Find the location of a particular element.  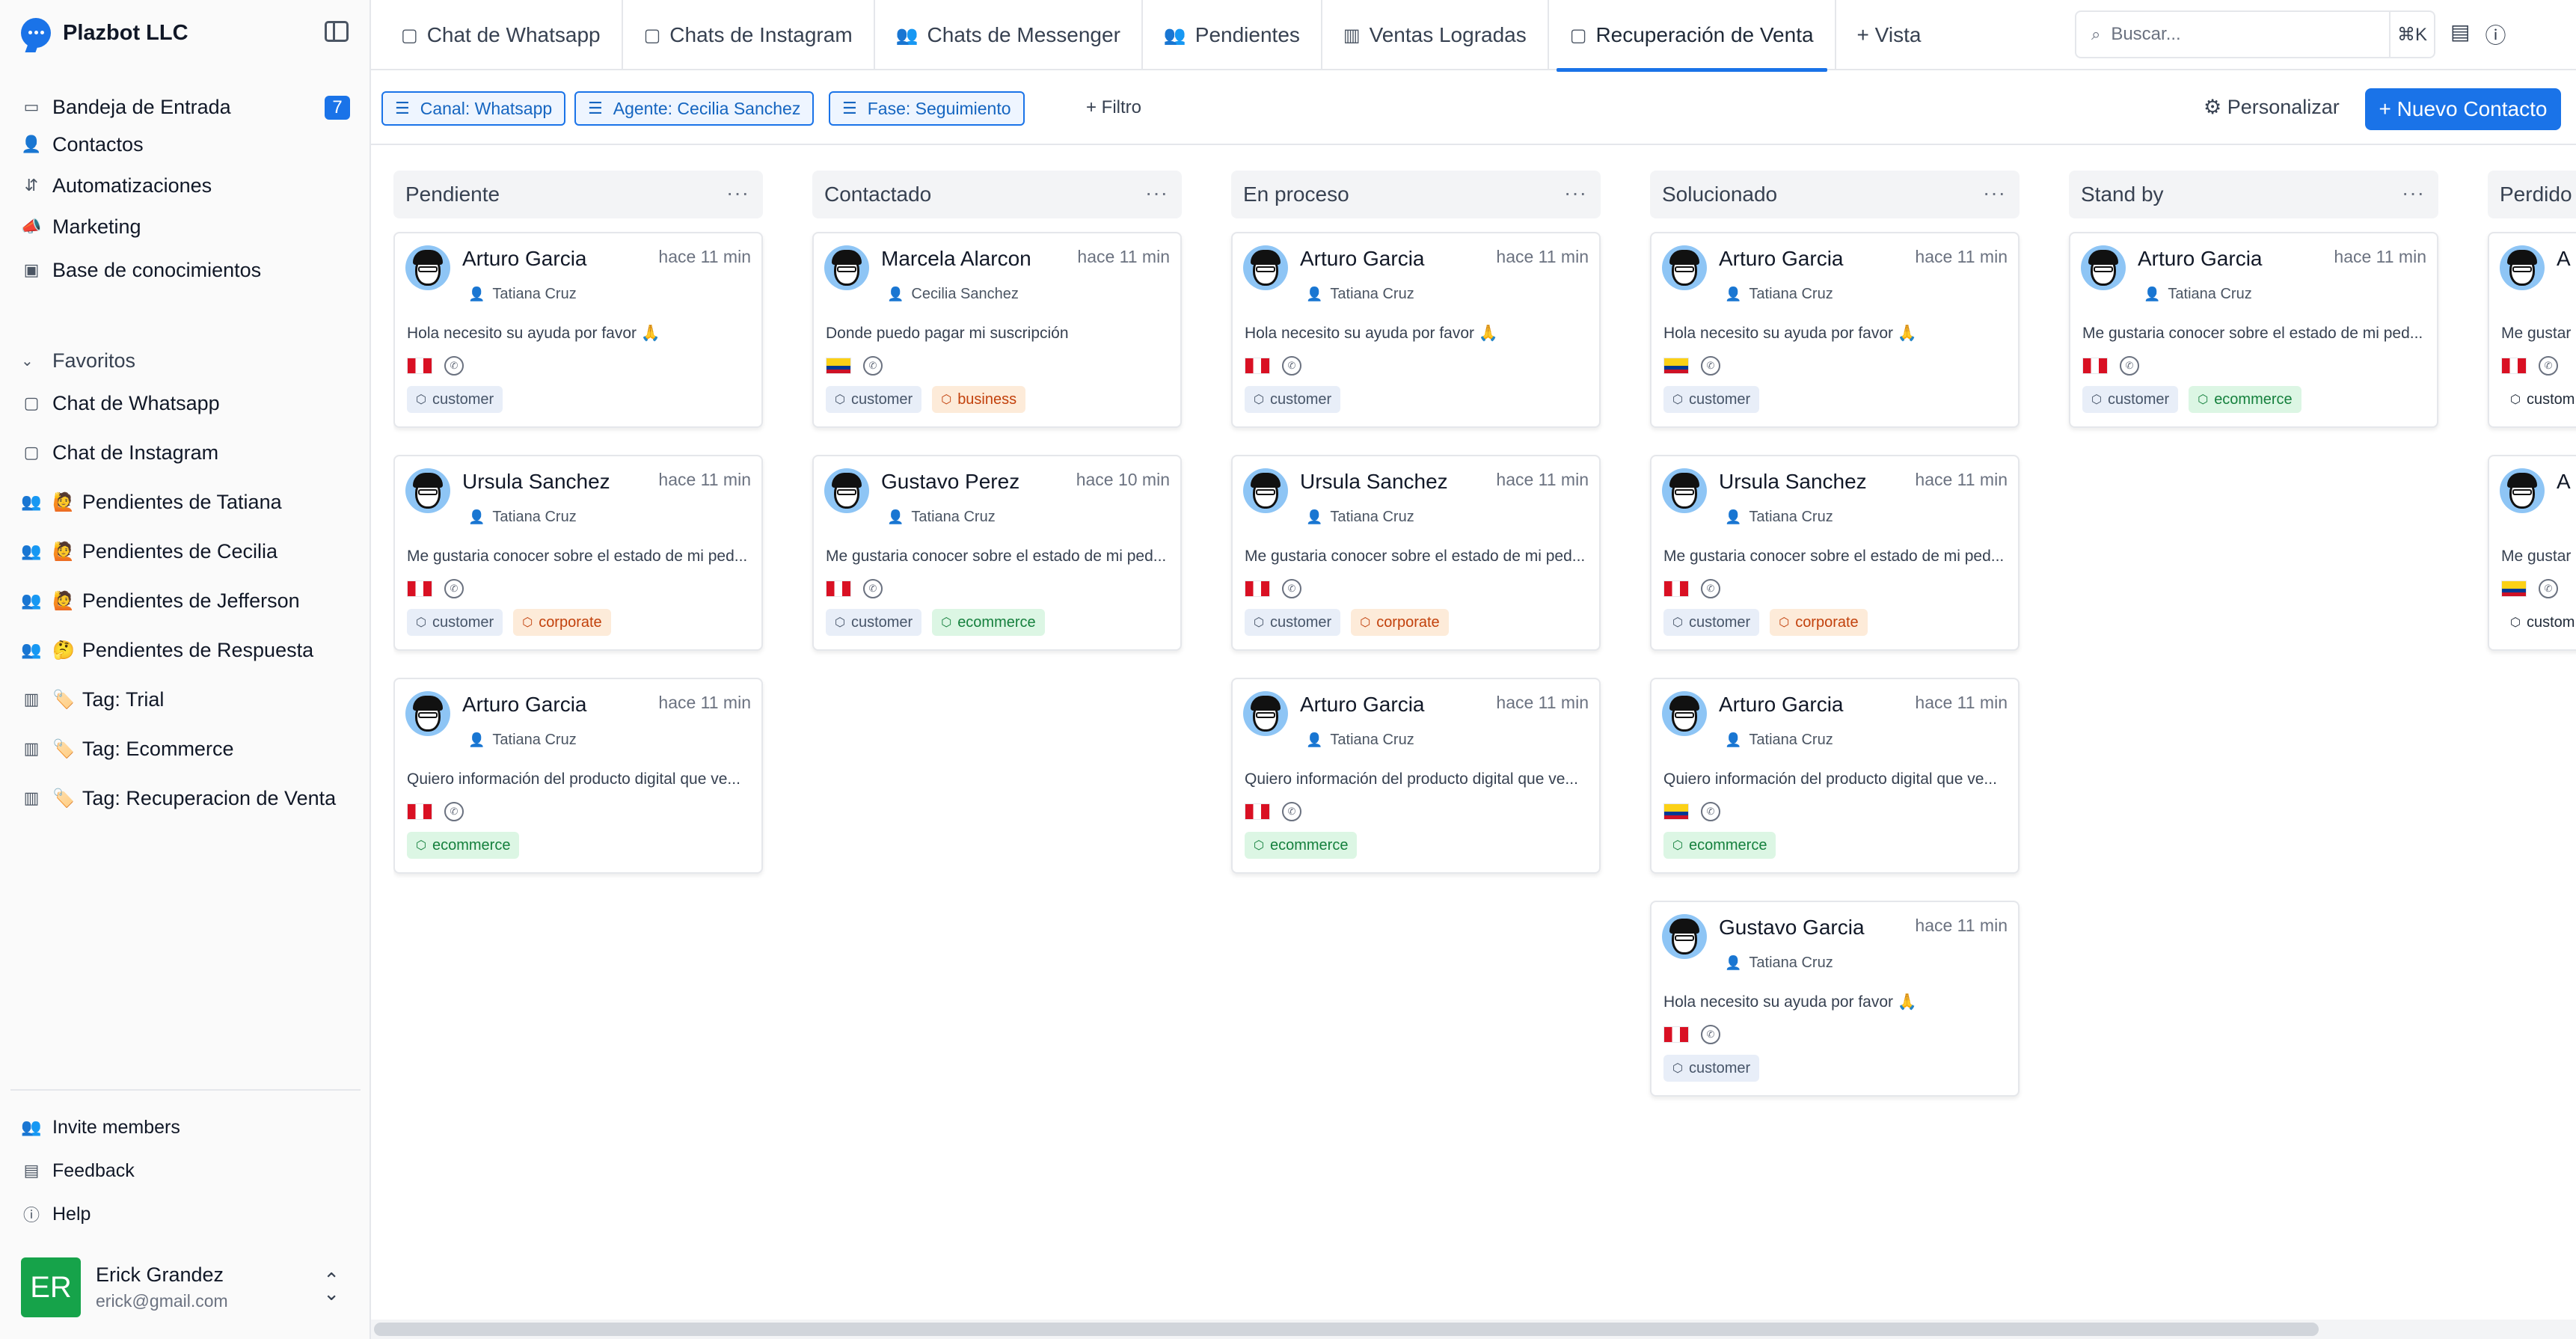

nav-item-inbox: ▭ Bandeja de Entrada 7 is located at coordinates (185, 107).